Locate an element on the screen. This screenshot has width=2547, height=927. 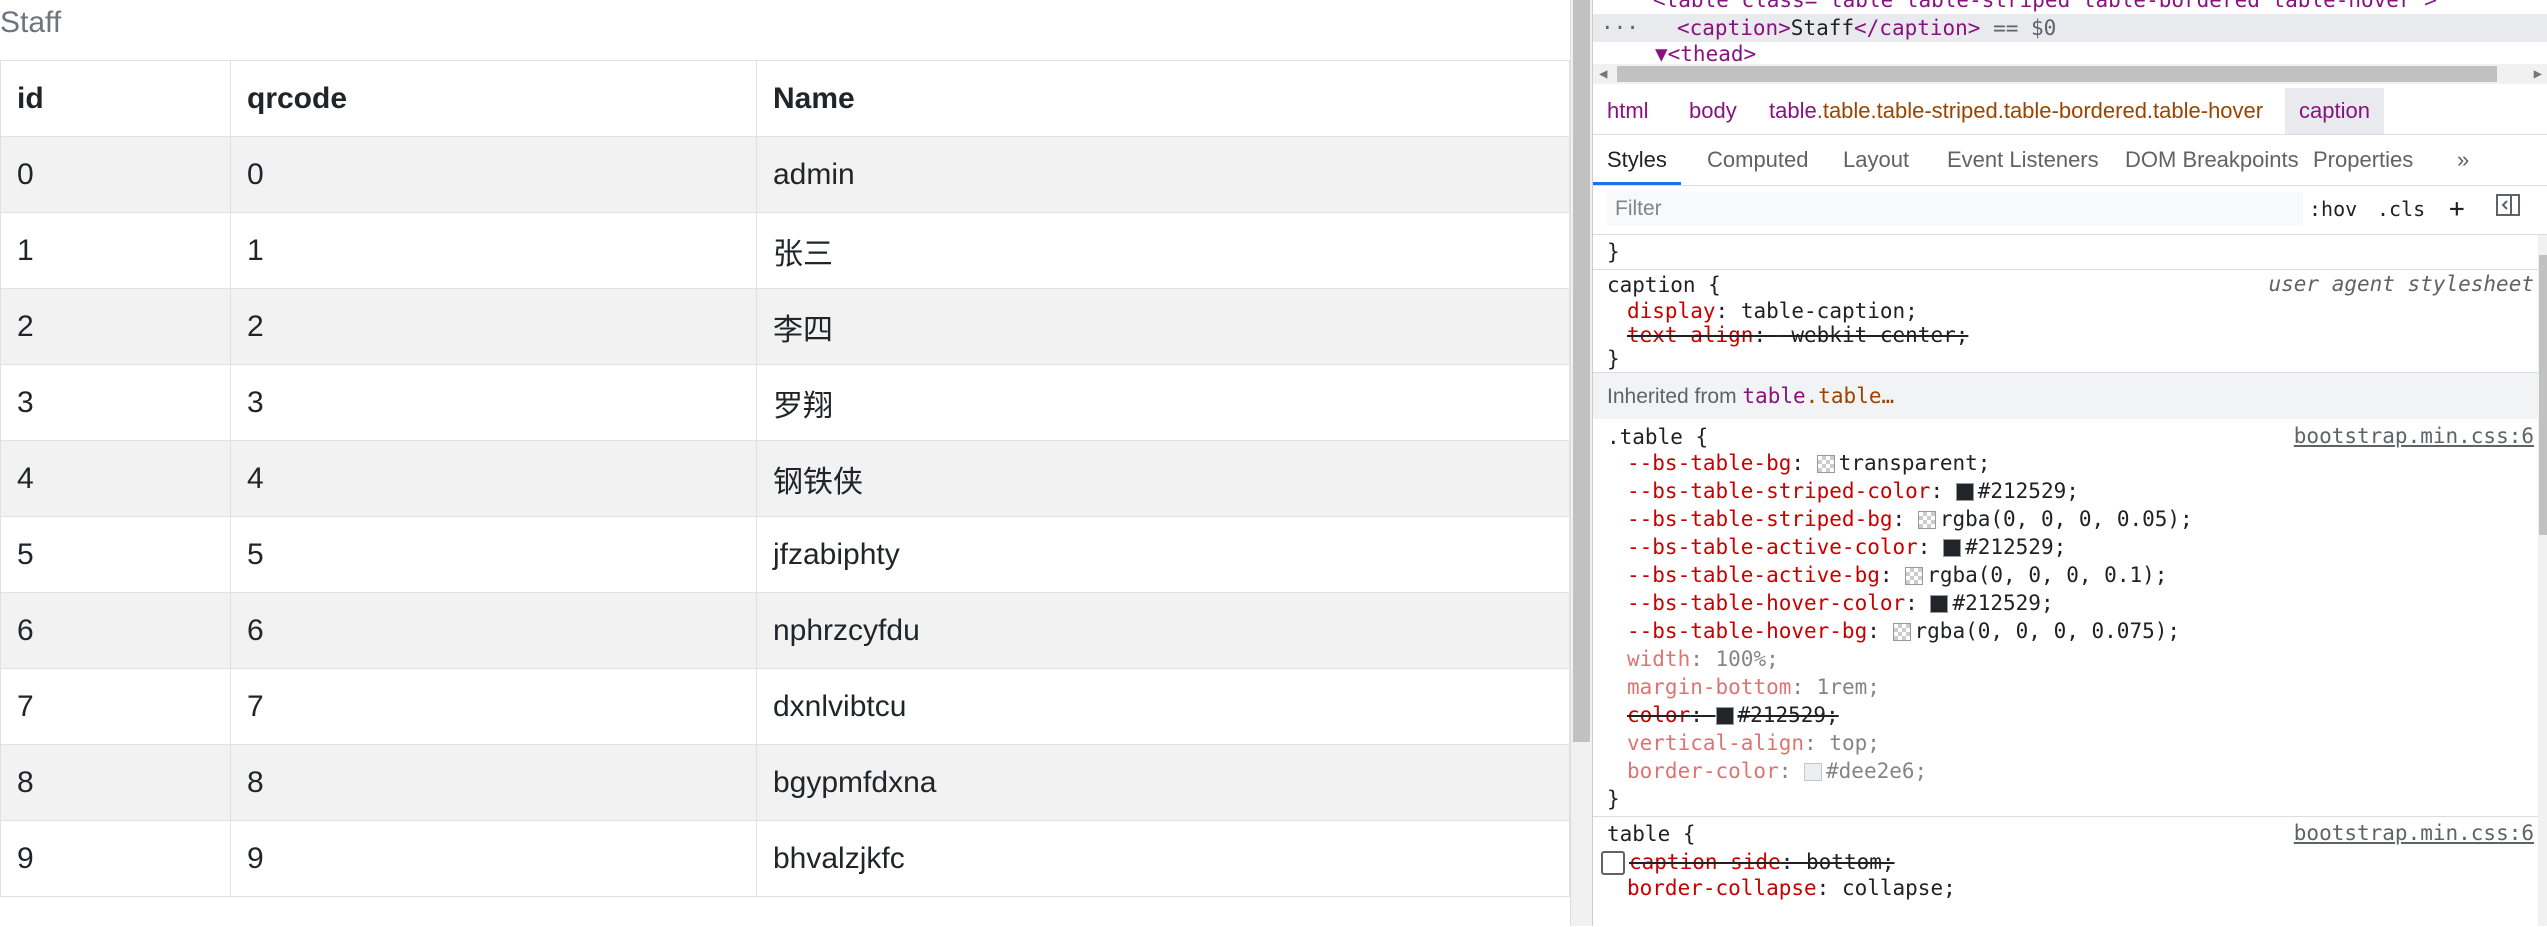
decl-vertical-align: vertical-align: top; is located at coordinates (1753, 743).